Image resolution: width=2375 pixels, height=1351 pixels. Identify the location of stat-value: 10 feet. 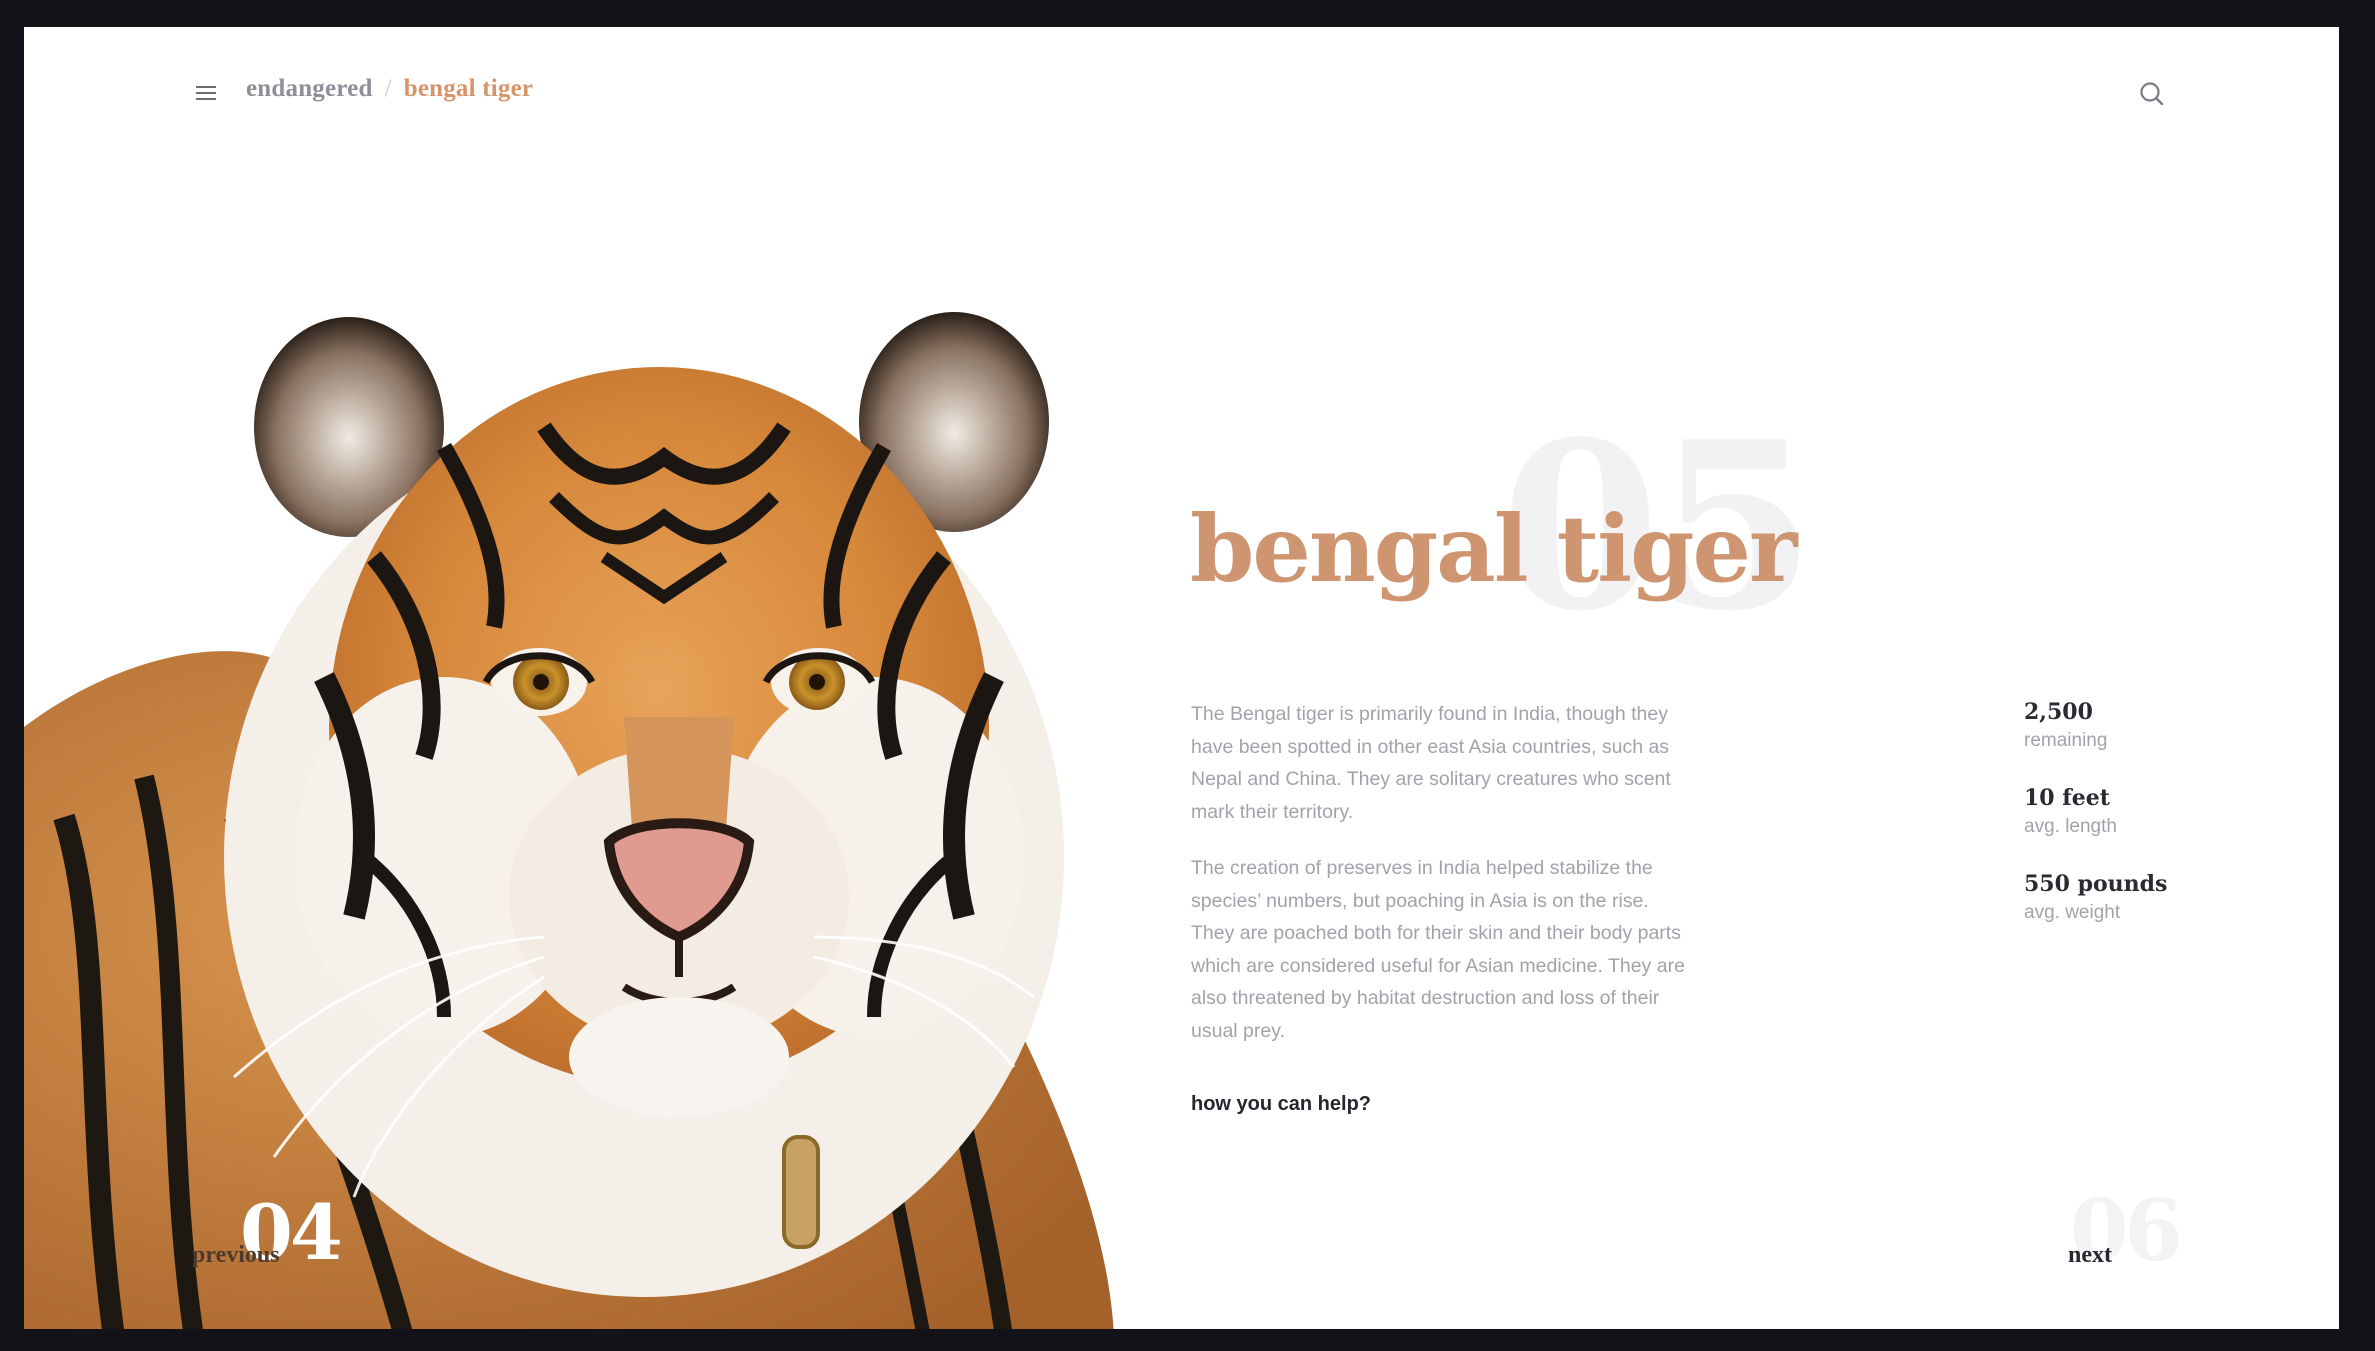
(2067, 798).